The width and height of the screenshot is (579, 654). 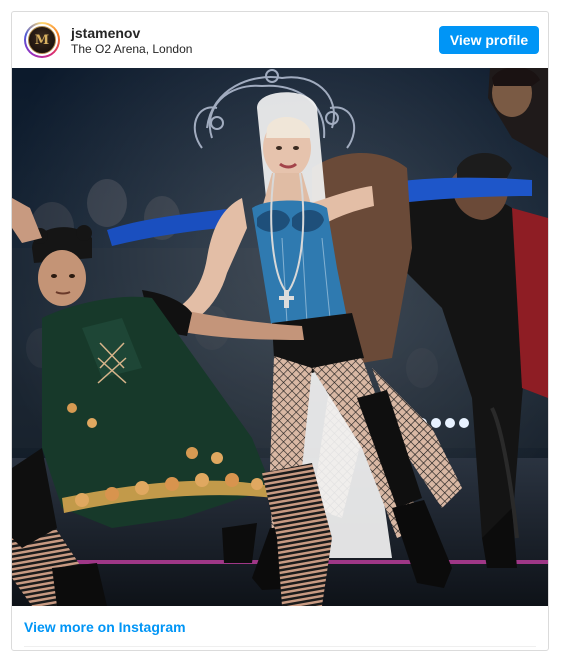 I want to click on avatar: M, so click(x=42, y=40).